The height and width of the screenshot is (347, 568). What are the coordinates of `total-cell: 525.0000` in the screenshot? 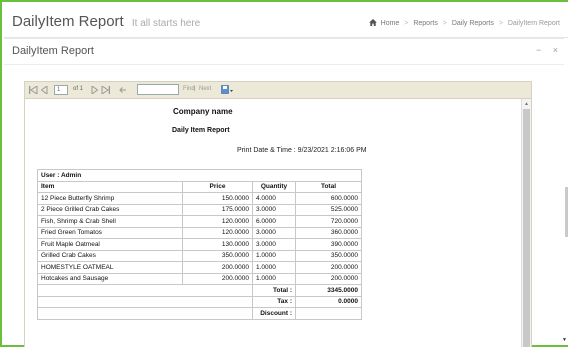 It's located at (328, 209).